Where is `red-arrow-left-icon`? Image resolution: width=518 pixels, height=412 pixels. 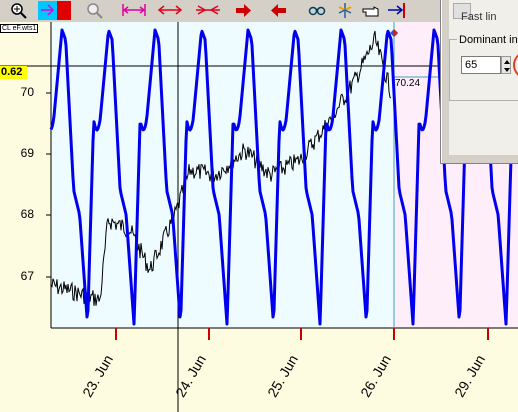 red-arrow-left-icon is located at coordinates (278, 10).